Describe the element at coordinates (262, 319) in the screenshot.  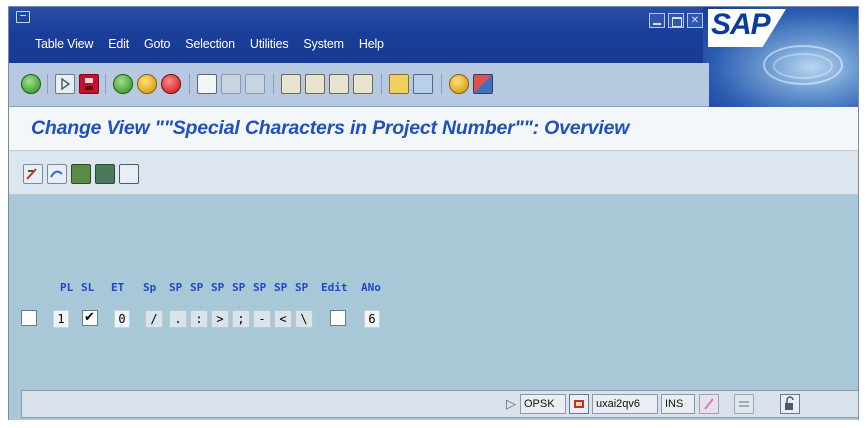
I see `special-char-6: -` at that location.